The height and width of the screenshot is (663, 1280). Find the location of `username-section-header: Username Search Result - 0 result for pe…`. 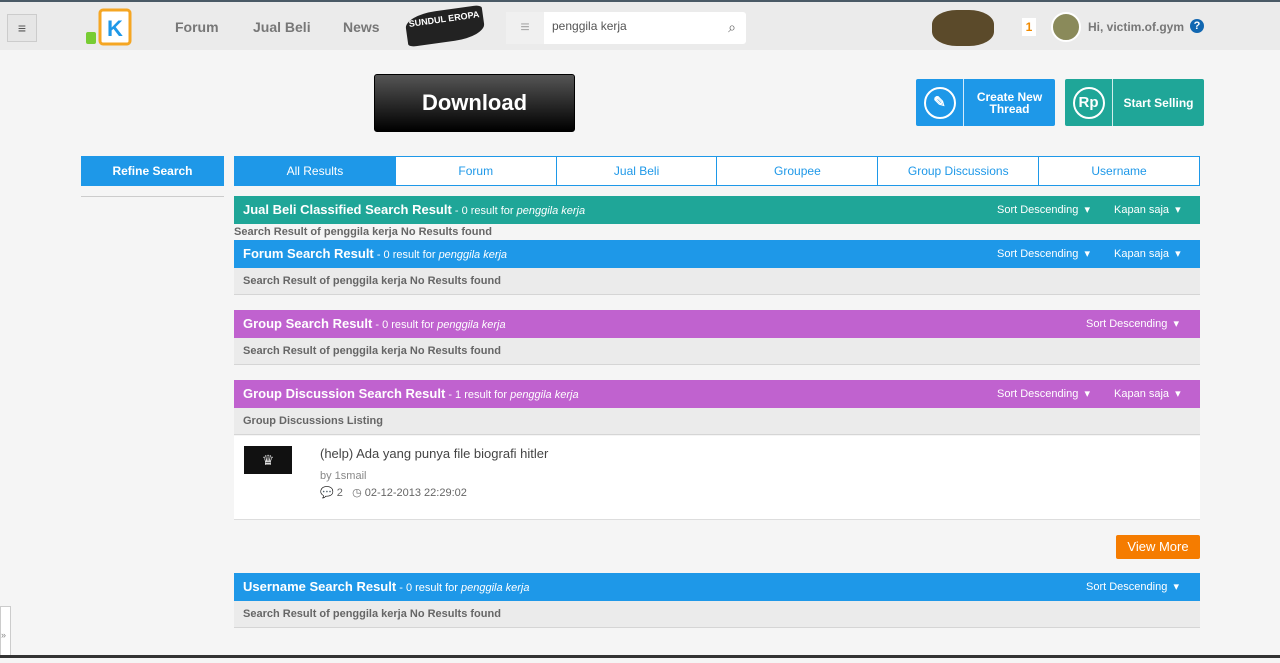

username-section-header: Username Search Result - 0 result for pe… is located at coordinates (717, 587).